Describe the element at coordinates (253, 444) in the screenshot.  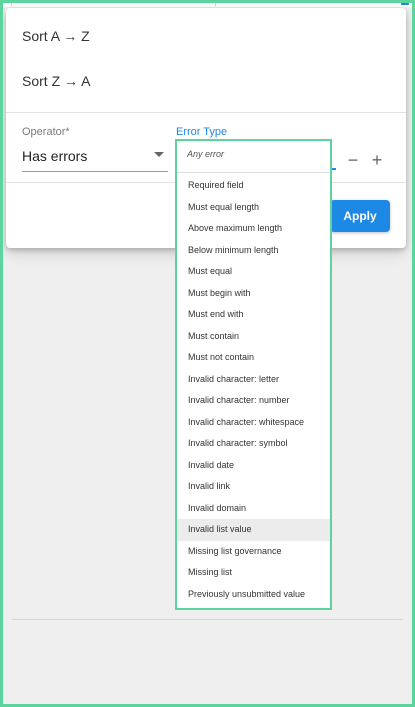
I see `error-type-option: Invalid character: symbol` at that location.